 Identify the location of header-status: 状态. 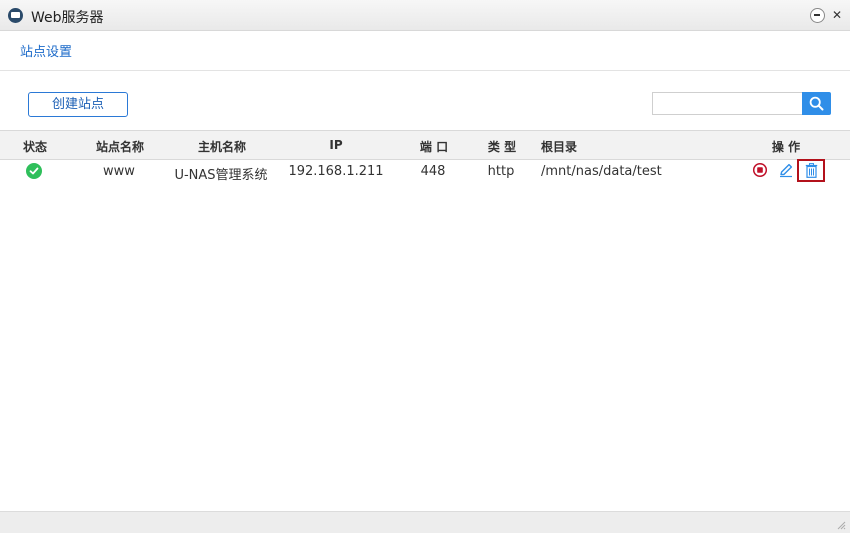
(35, 146).